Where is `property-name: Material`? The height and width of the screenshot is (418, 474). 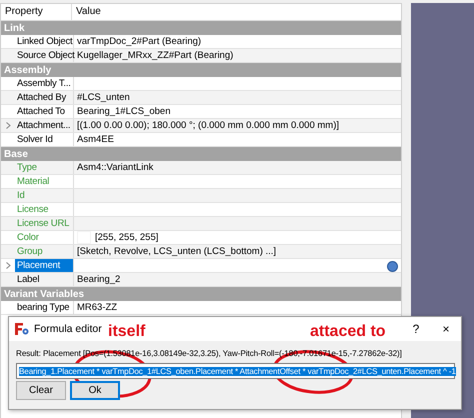
property-name: Material is located at coordinates (44, 181).